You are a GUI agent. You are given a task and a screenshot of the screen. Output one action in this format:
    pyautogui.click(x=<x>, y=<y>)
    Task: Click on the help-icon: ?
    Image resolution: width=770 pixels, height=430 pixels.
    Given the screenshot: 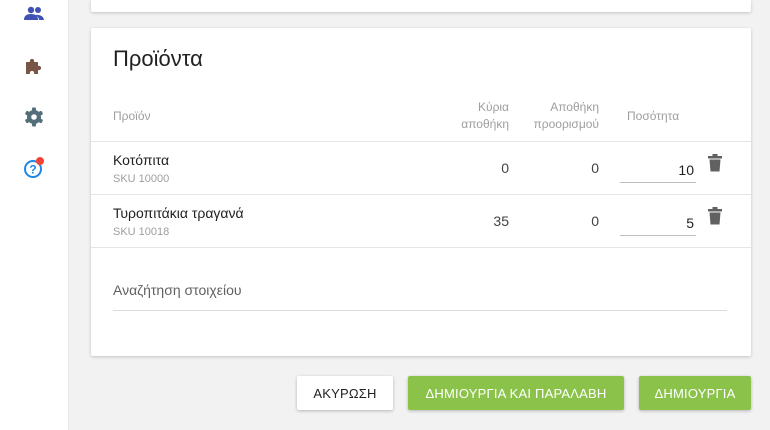 What is the action you would take?
    pyautogui.click(x=34, y=168)
    